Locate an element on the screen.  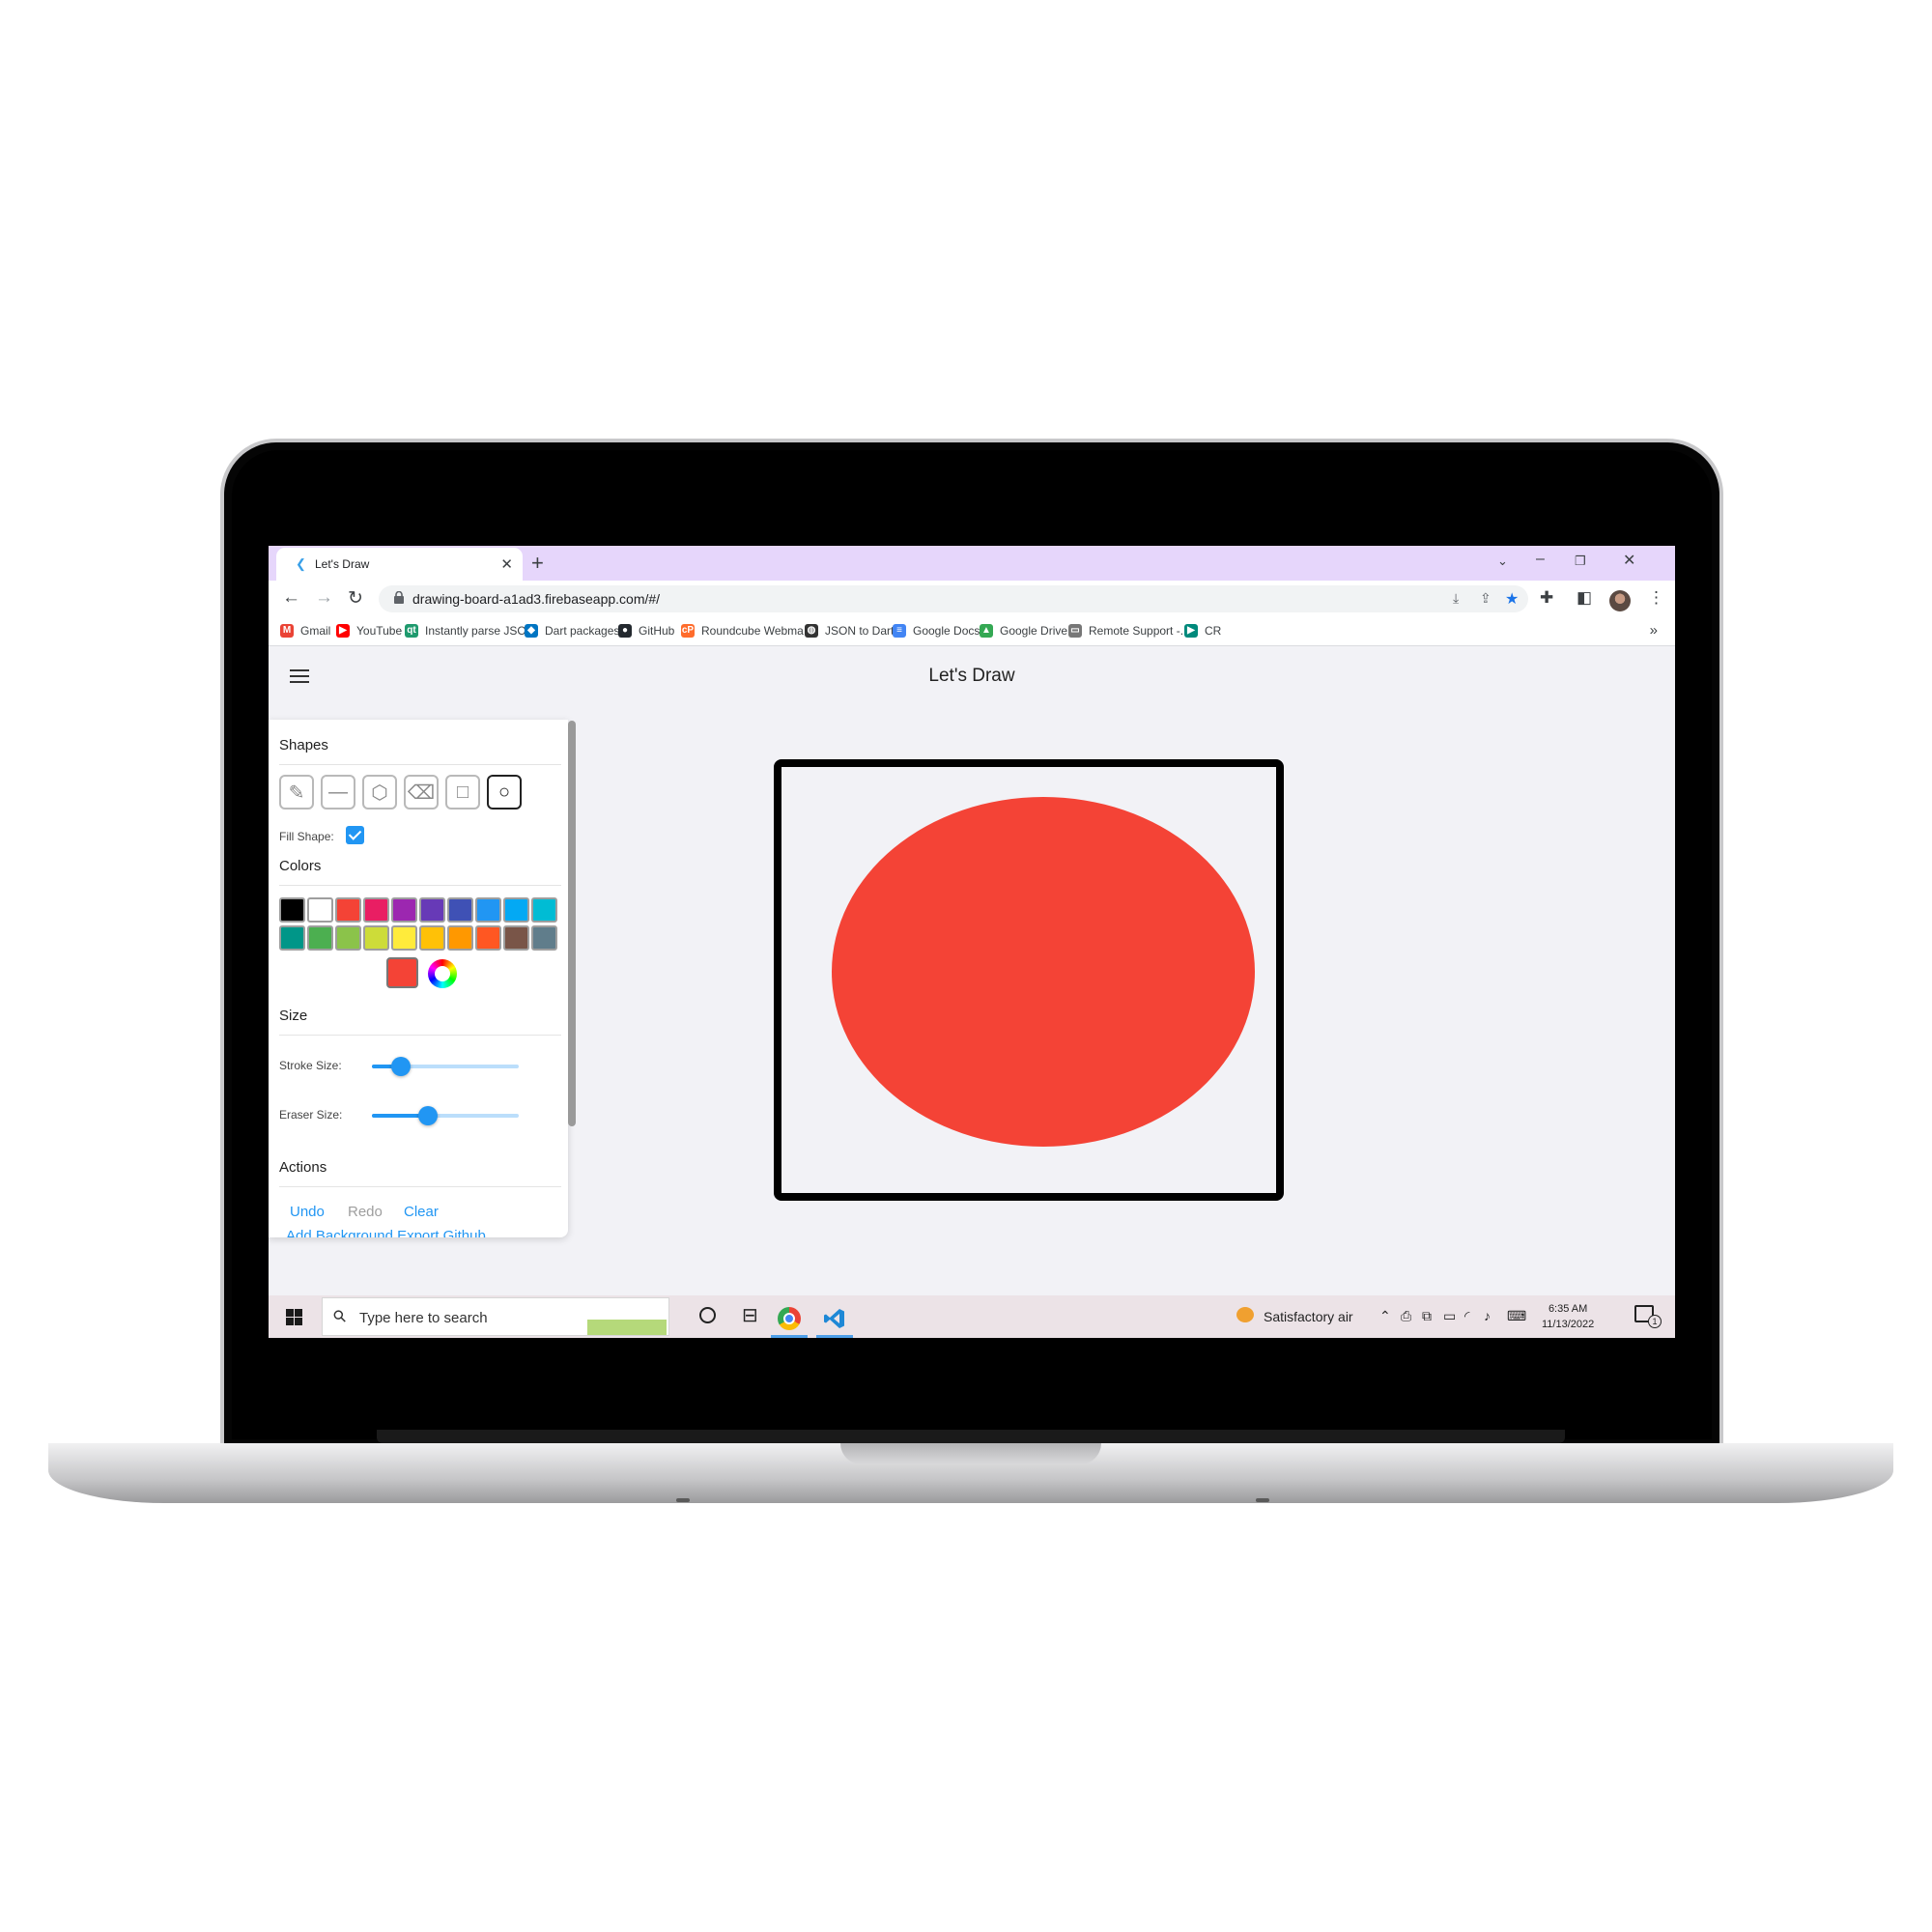
bookmark-item: ▲ Google Drive is located at coordinates (1024, 631).